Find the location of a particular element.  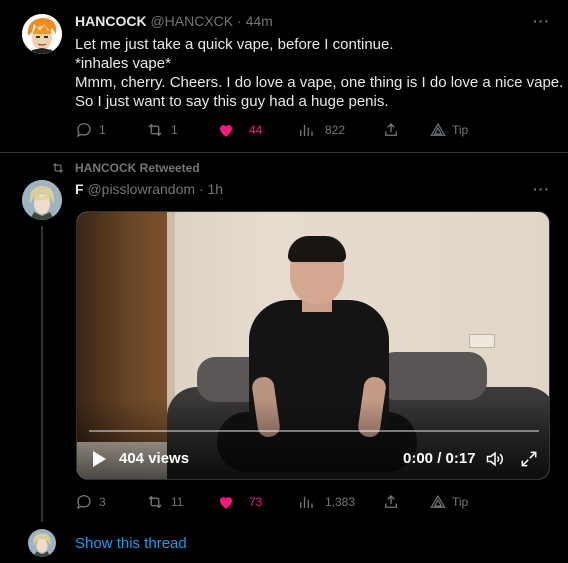

retweet-count: 1 is located at coordinates (174, 130).